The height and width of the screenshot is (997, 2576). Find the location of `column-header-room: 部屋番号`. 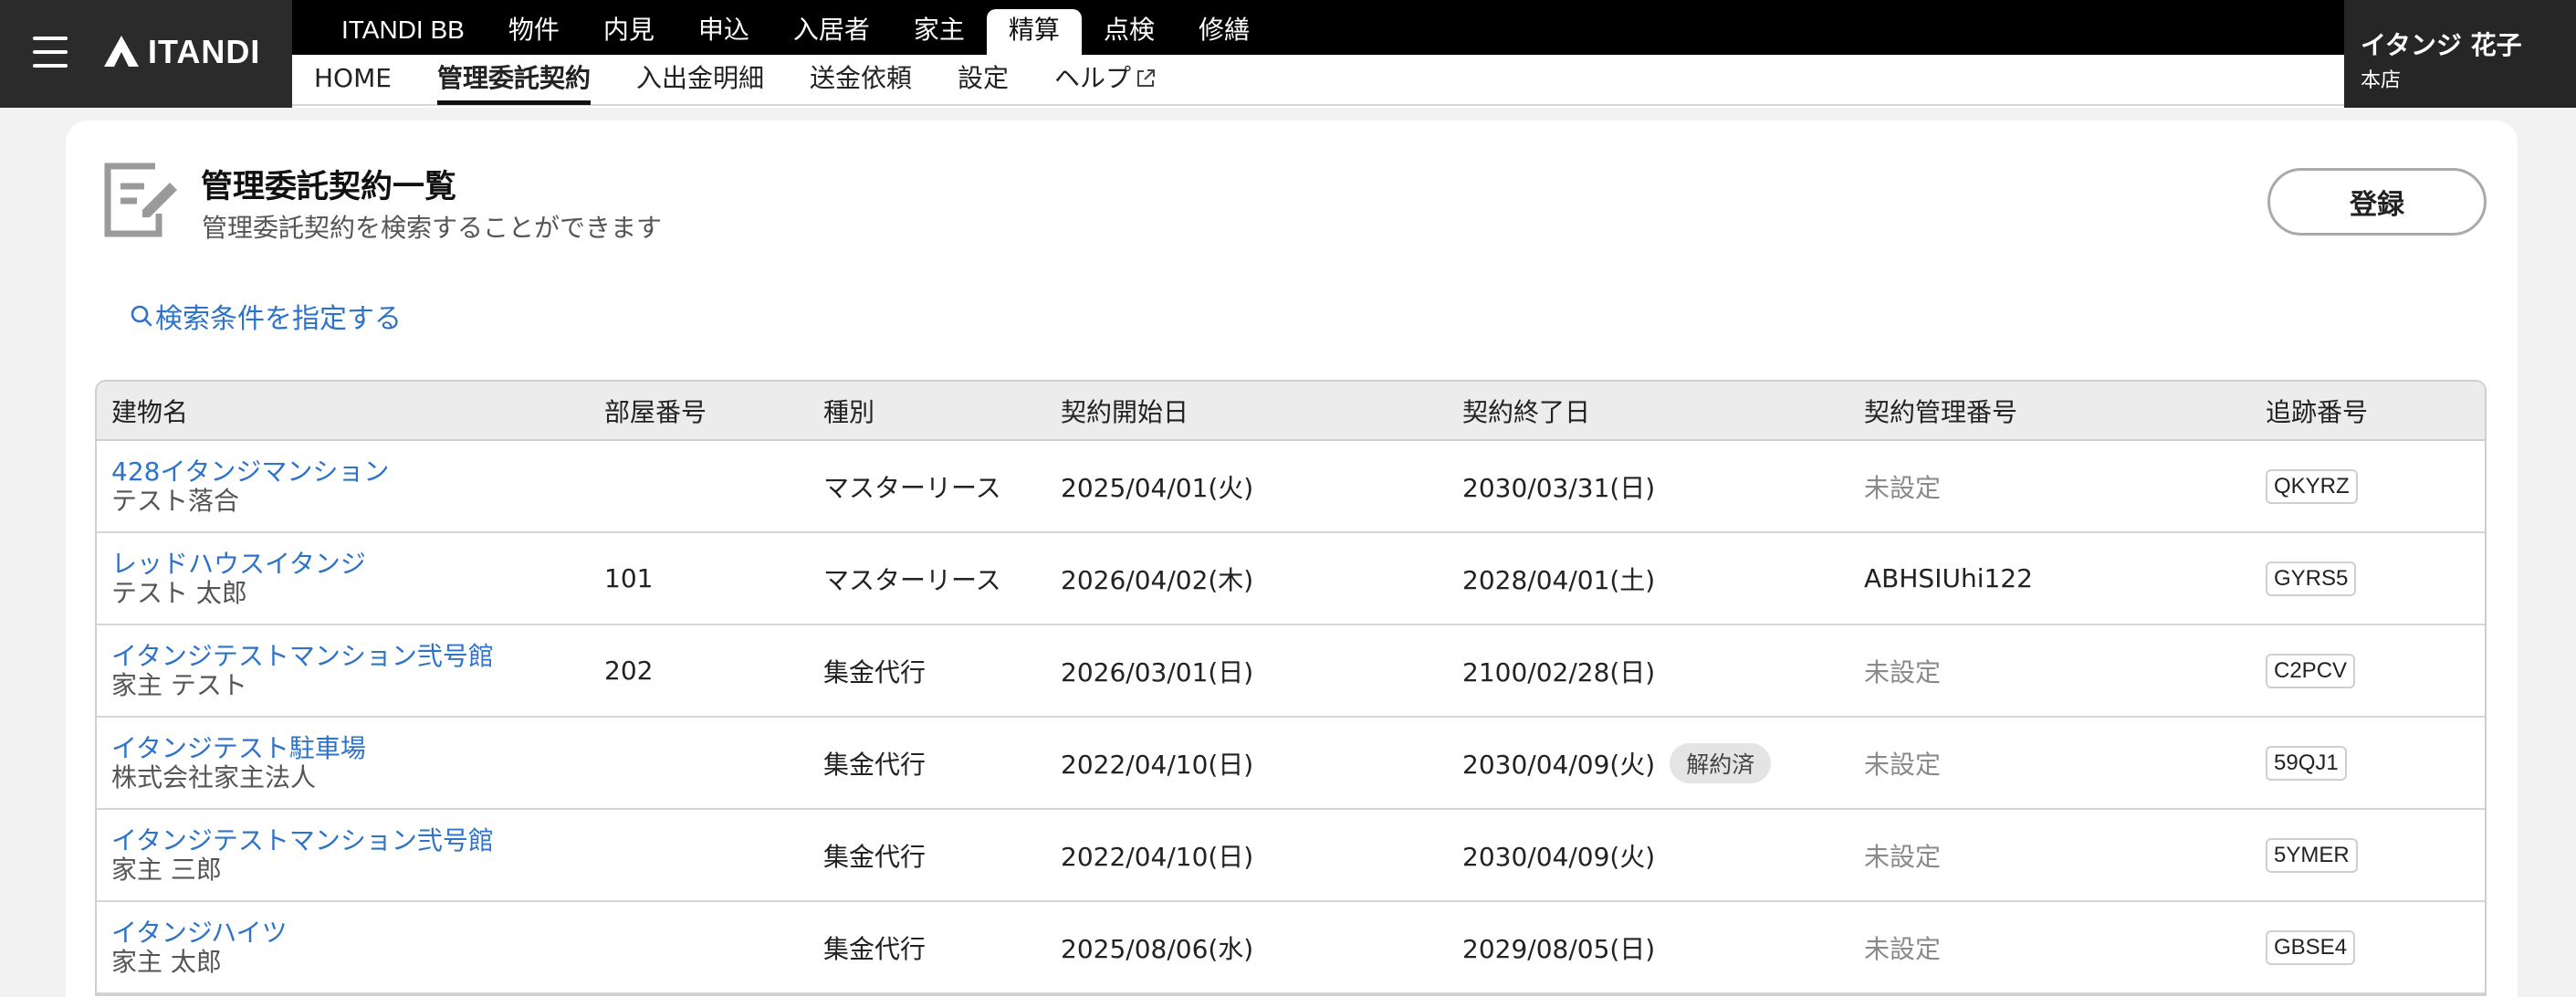

column-header-room: 部屋番号 is located at coordinates (699, 411).